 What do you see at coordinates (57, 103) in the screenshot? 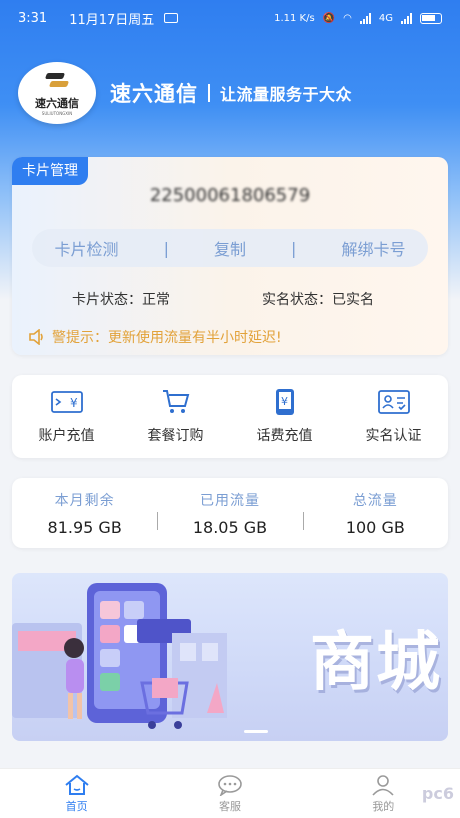
I see `logo-text: 速六通信` at bounding box center [57, 103].